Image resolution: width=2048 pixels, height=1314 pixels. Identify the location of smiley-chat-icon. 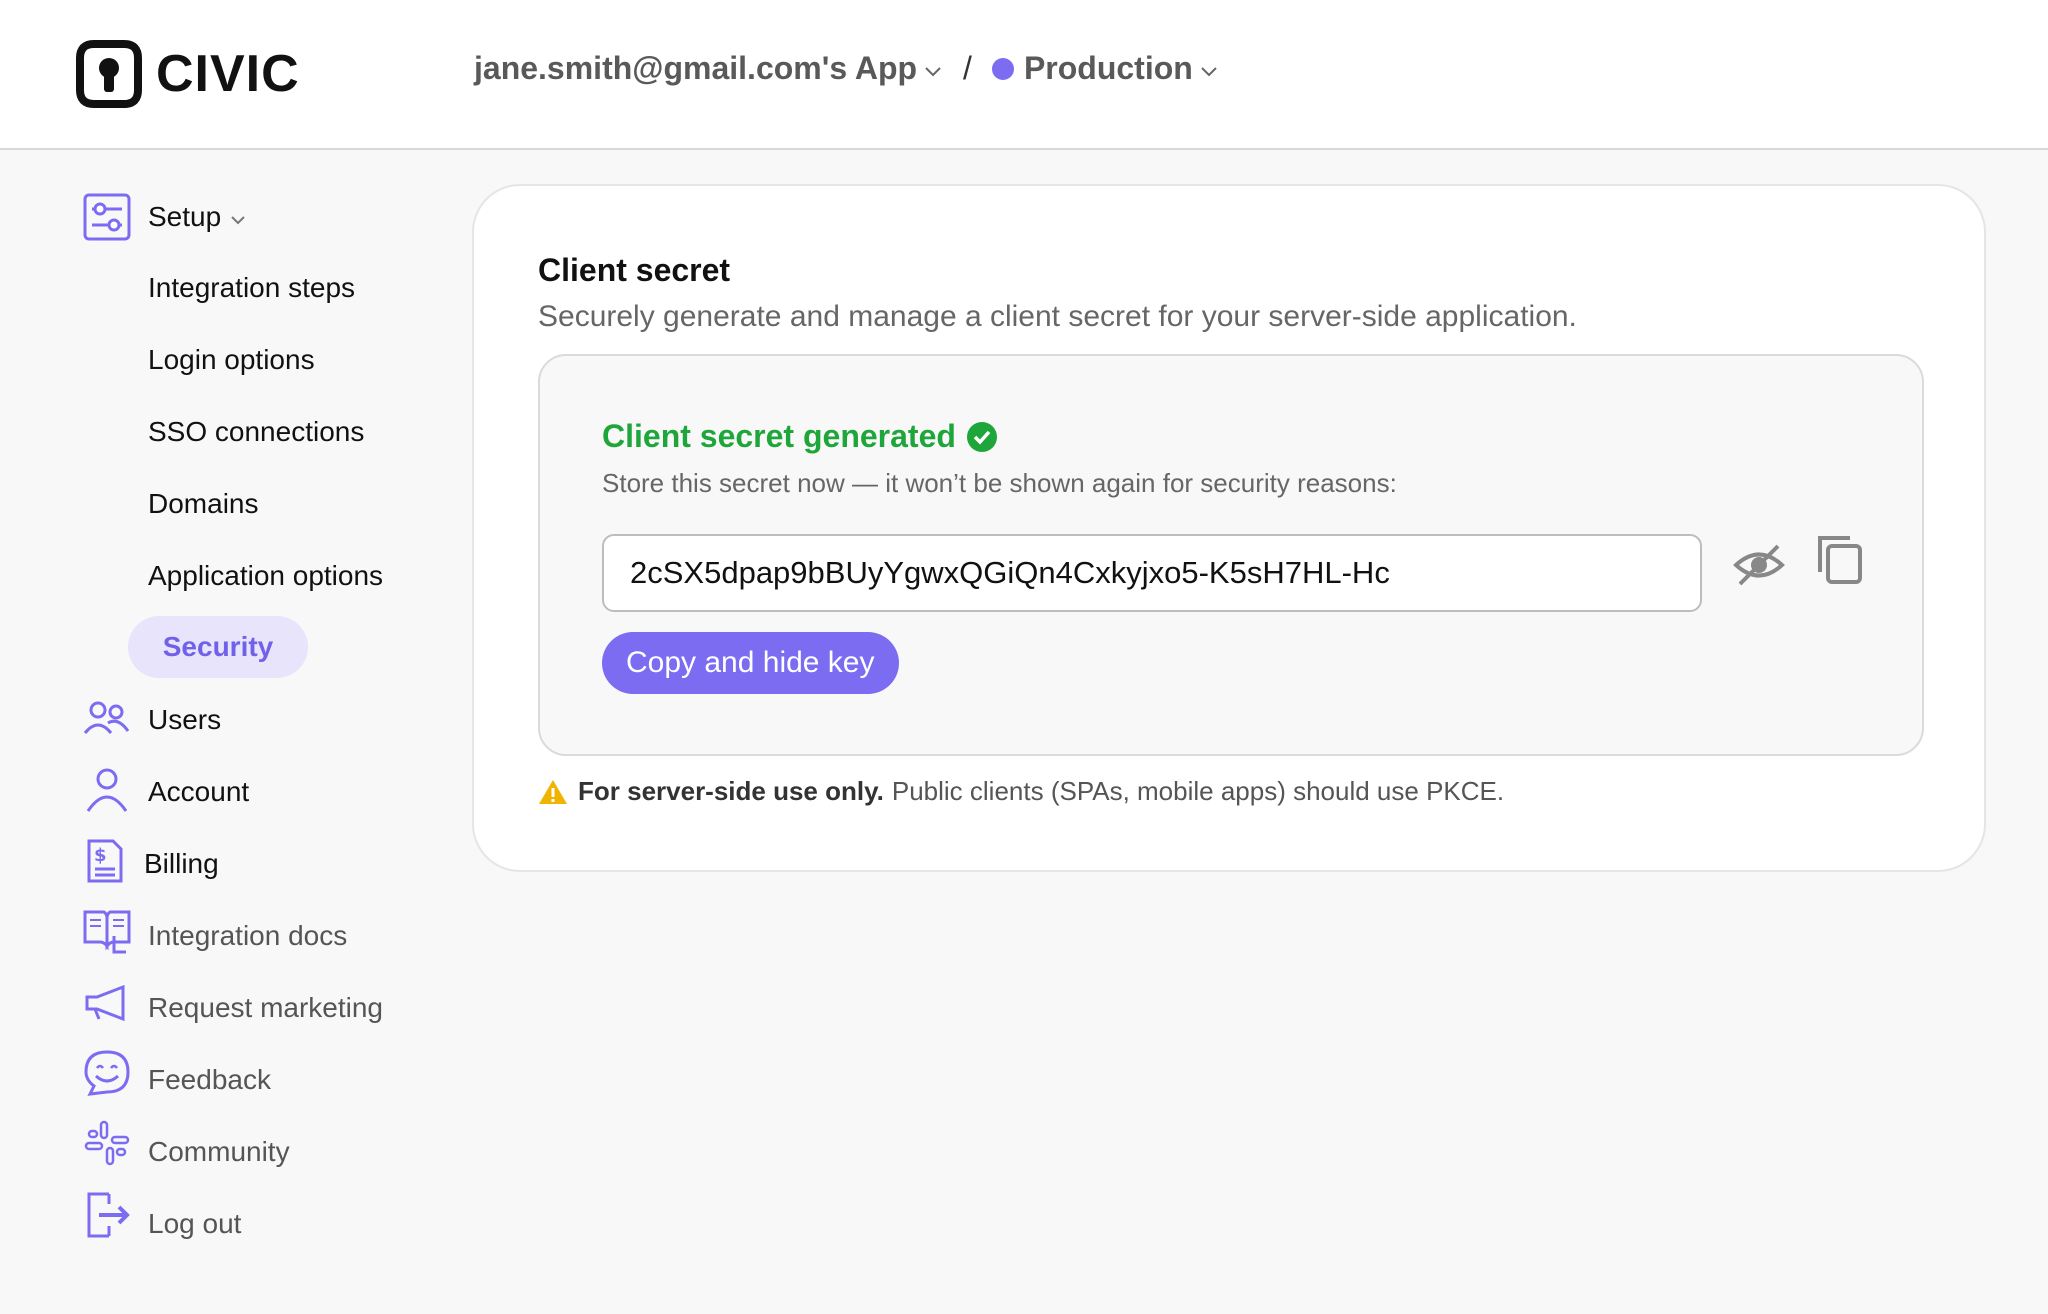
(107, 1073).